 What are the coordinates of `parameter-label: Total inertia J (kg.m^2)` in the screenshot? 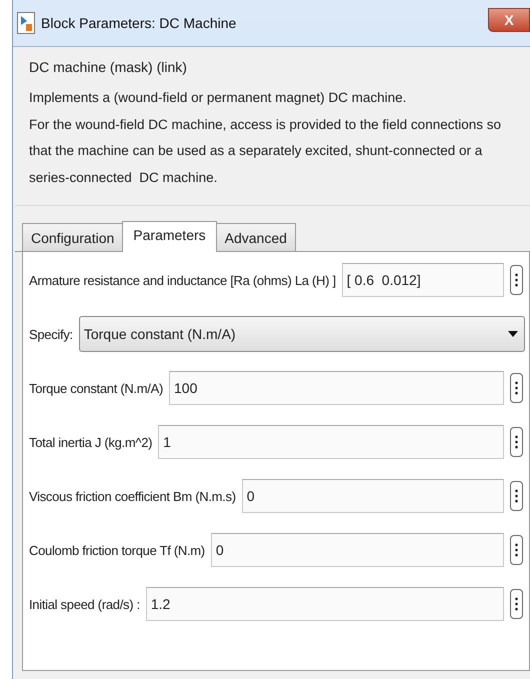 It's located at (90, 442).